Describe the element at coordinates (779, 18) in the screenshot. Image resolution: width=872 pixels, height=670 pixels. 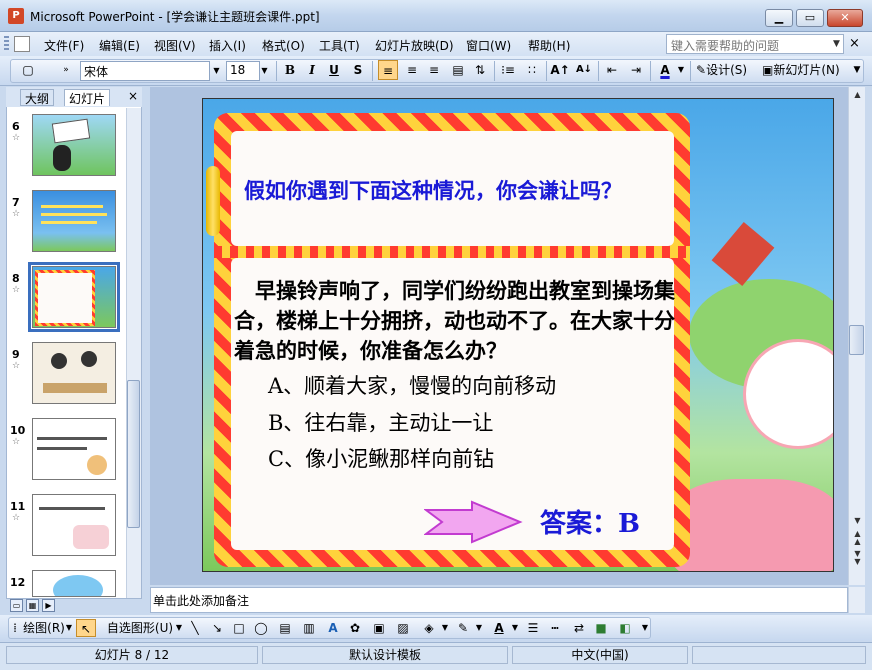
I see `minimize-button: ▁` at that location.